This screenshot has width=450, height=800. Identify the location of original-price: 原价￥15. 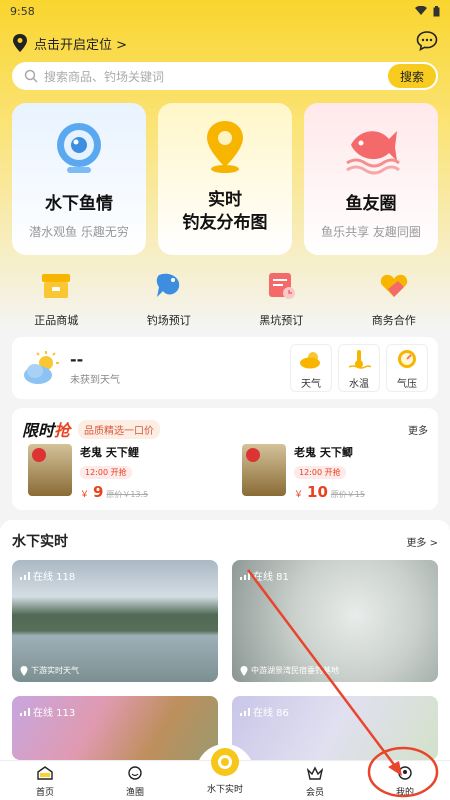
(347, 494).